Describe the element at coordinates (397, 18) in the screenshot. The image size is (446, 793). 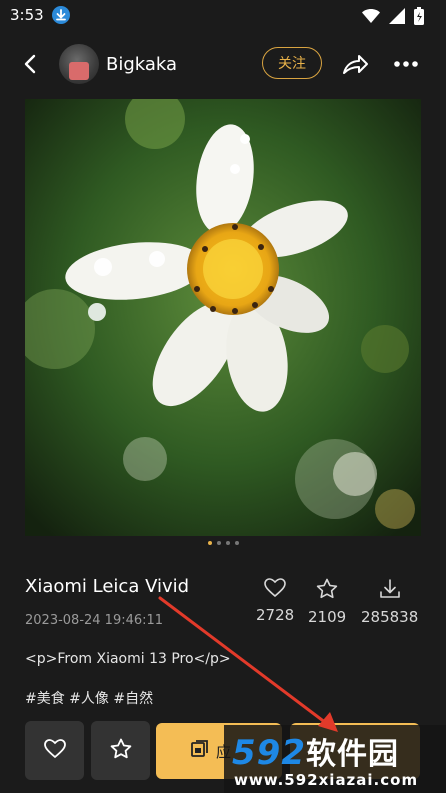
I see `signal-icon` at that location.